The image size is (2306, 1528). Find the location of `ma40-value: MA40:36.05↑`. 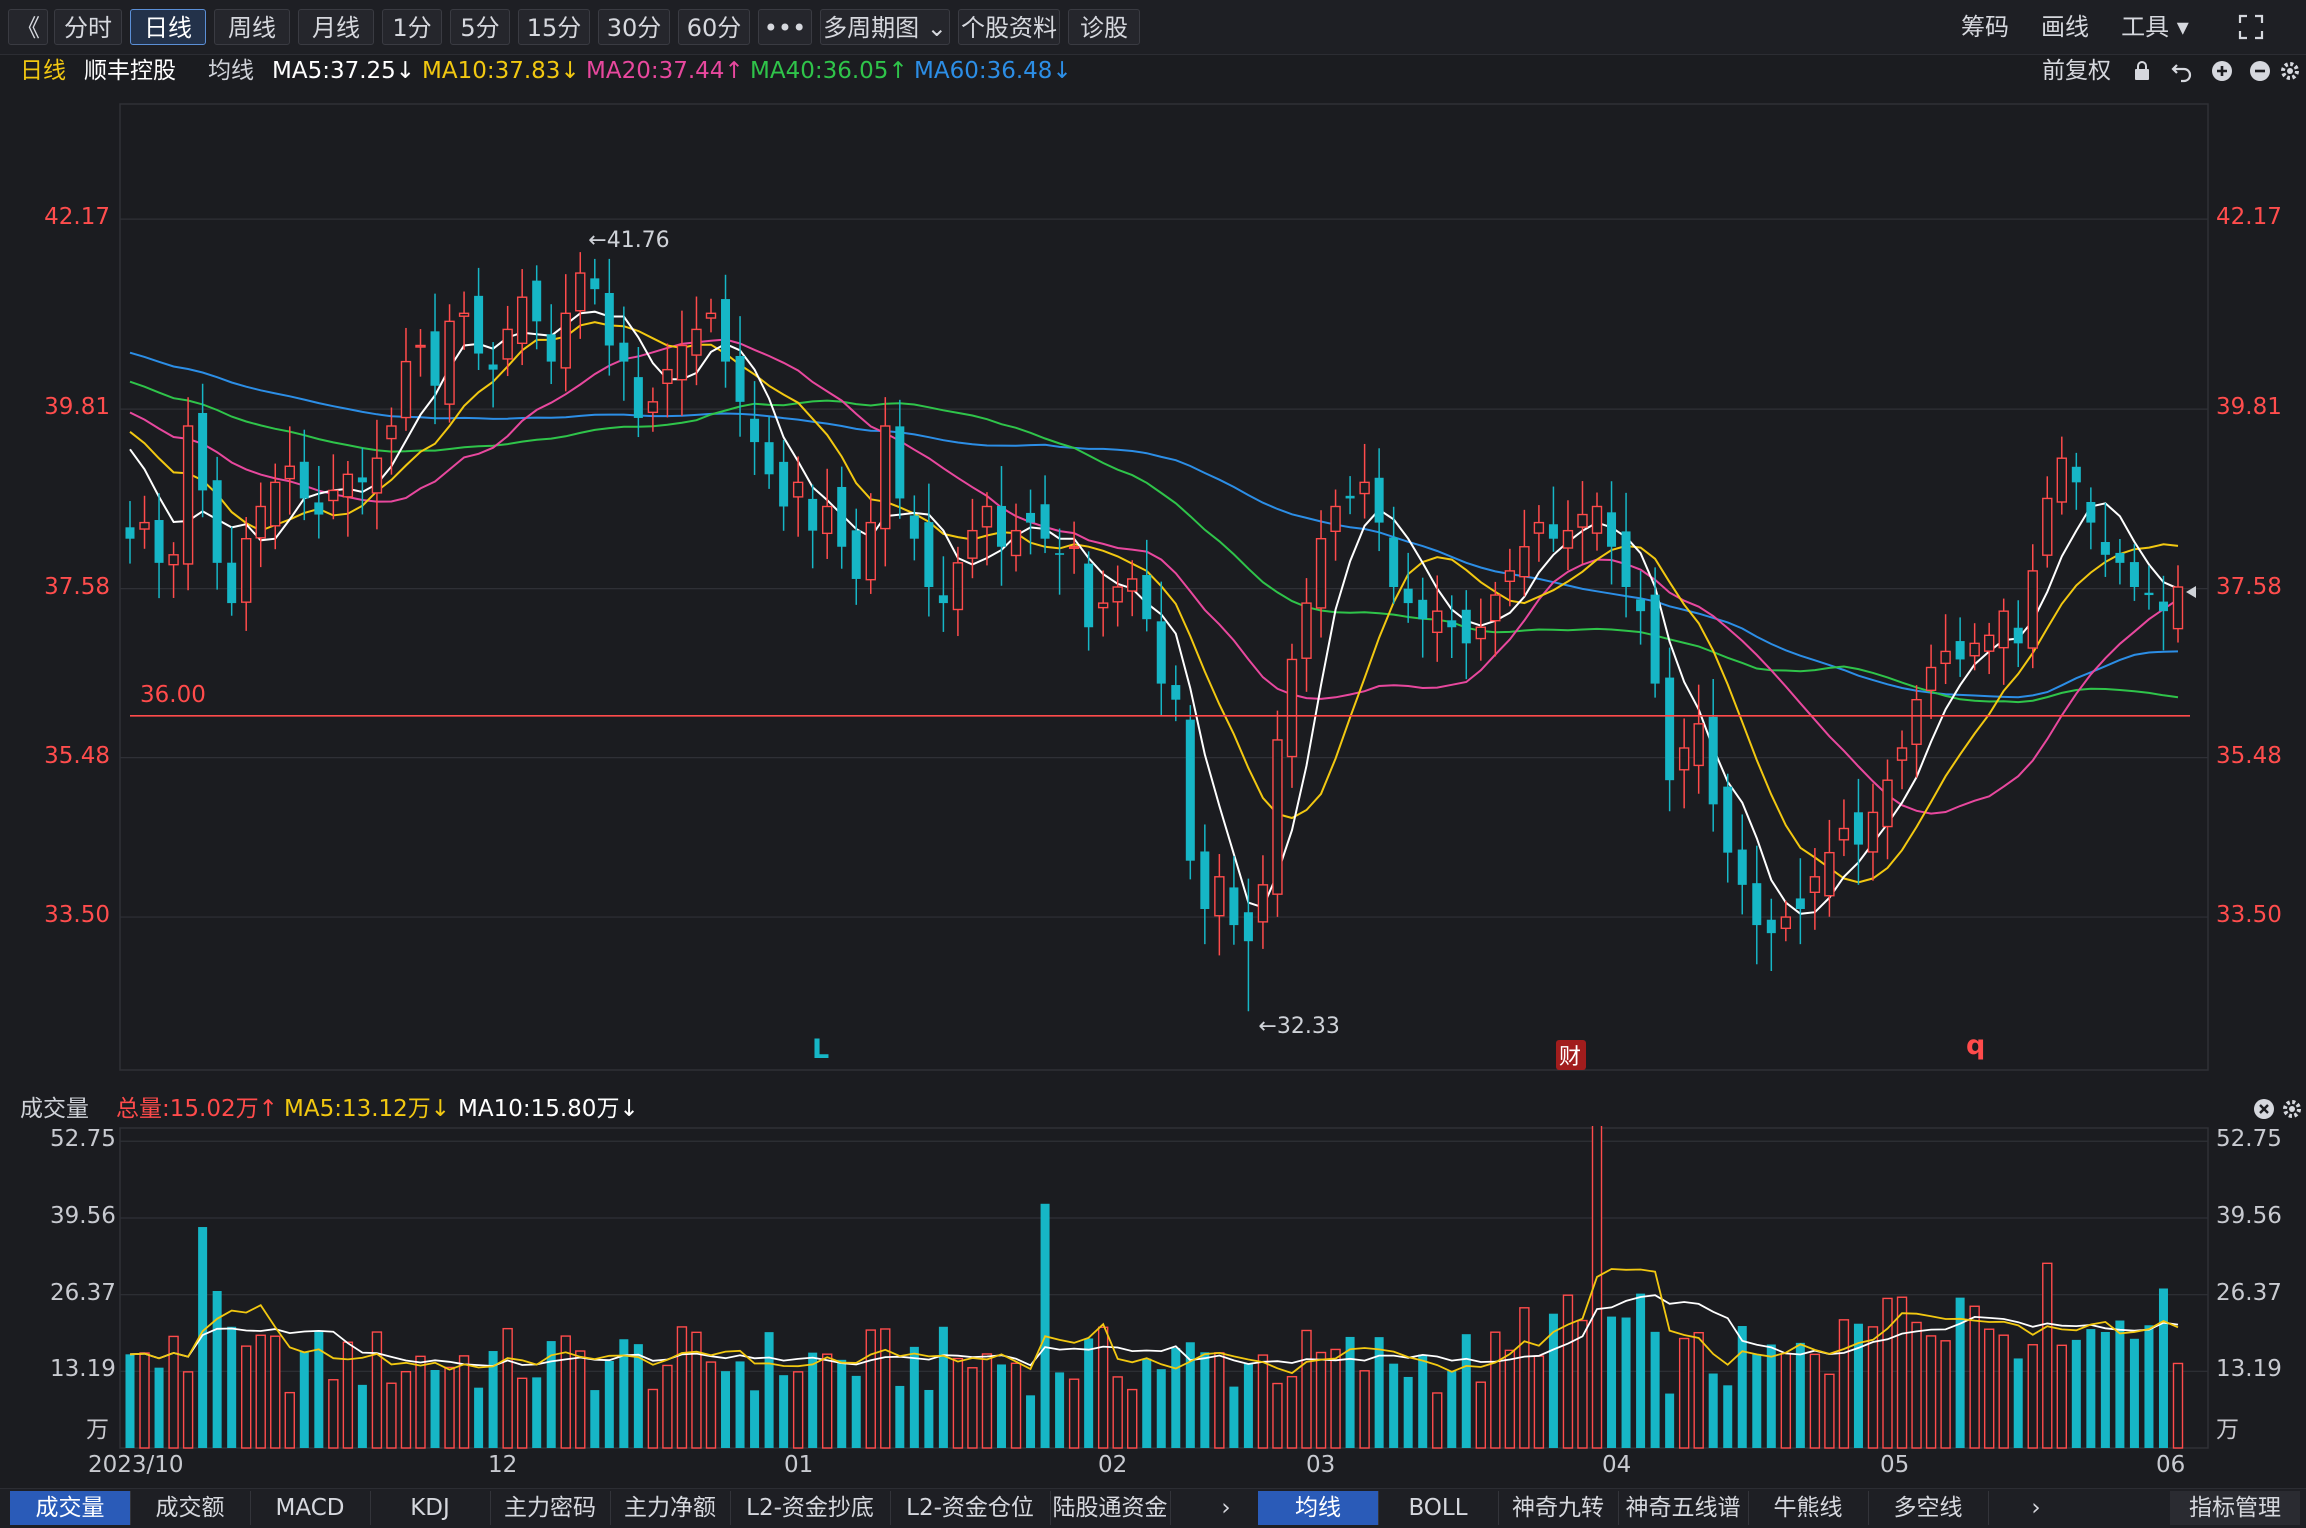

ma40-value: MA40:36.05↑ is located at coordinates (829, 71).